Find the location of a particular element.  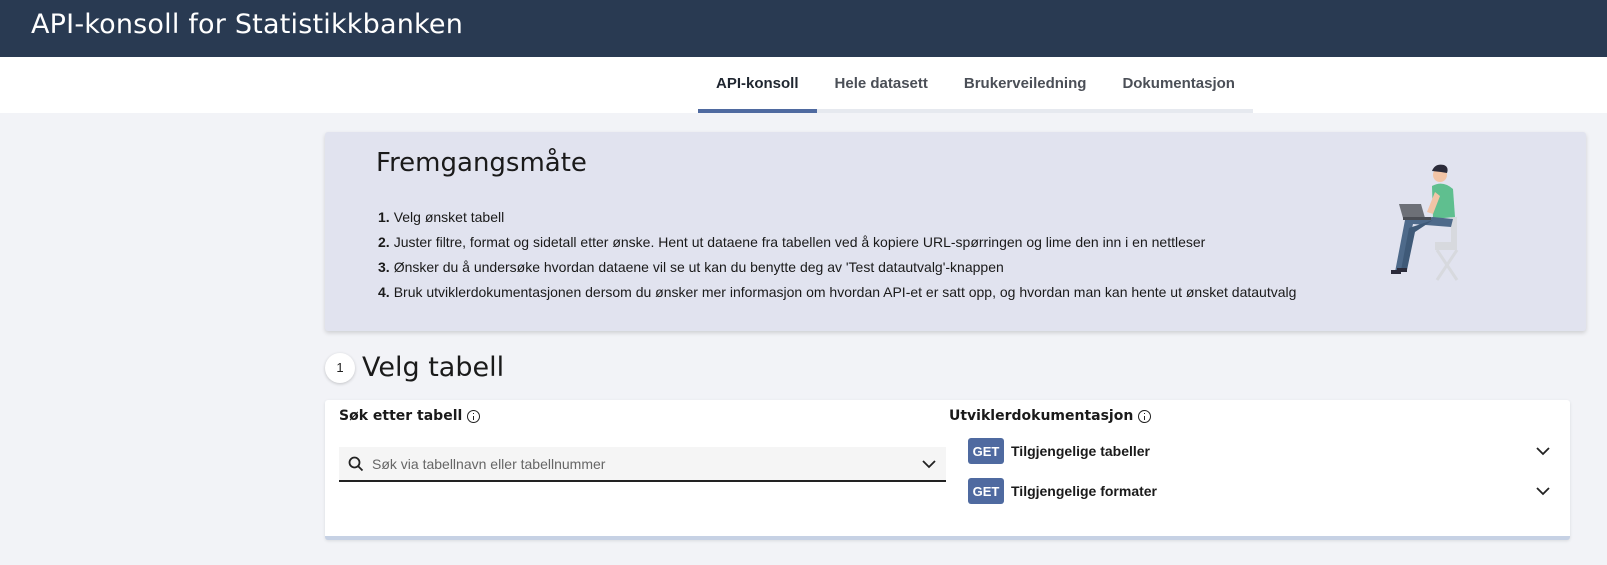

endpoint-tables-accordion: GET Tilgjengelige tabeller is located at coordinates (1260, 451).